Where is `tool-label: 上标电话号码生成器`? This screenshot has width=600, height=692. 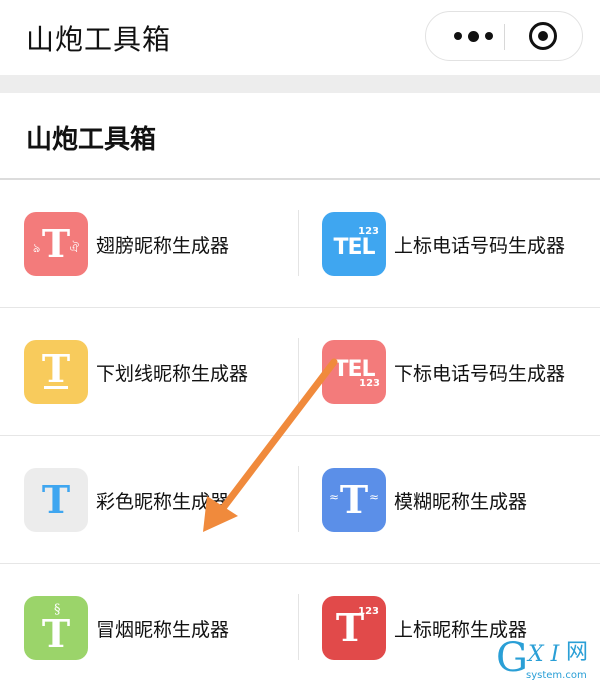 tool-label: 上标电话号码生成器 is located at coordinates (480, 245).